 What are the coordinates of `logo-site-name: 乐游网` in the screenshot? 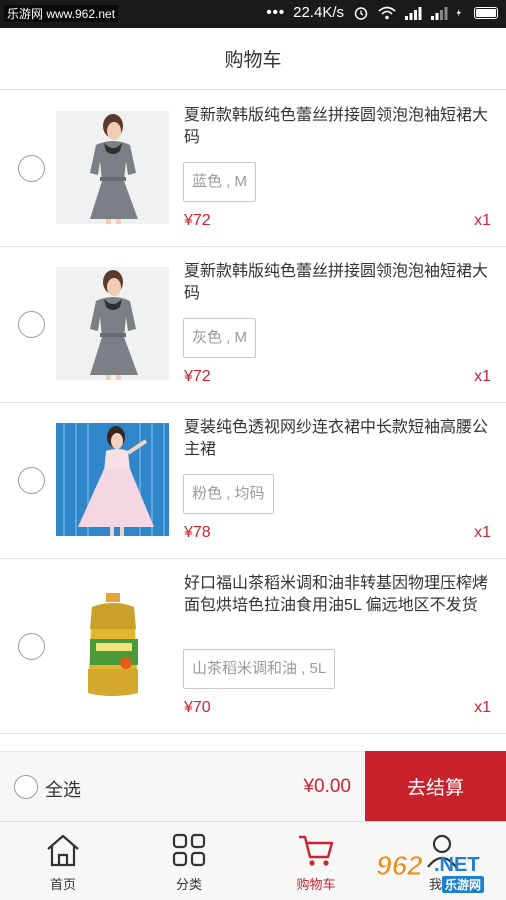 It's located at (463, 884).